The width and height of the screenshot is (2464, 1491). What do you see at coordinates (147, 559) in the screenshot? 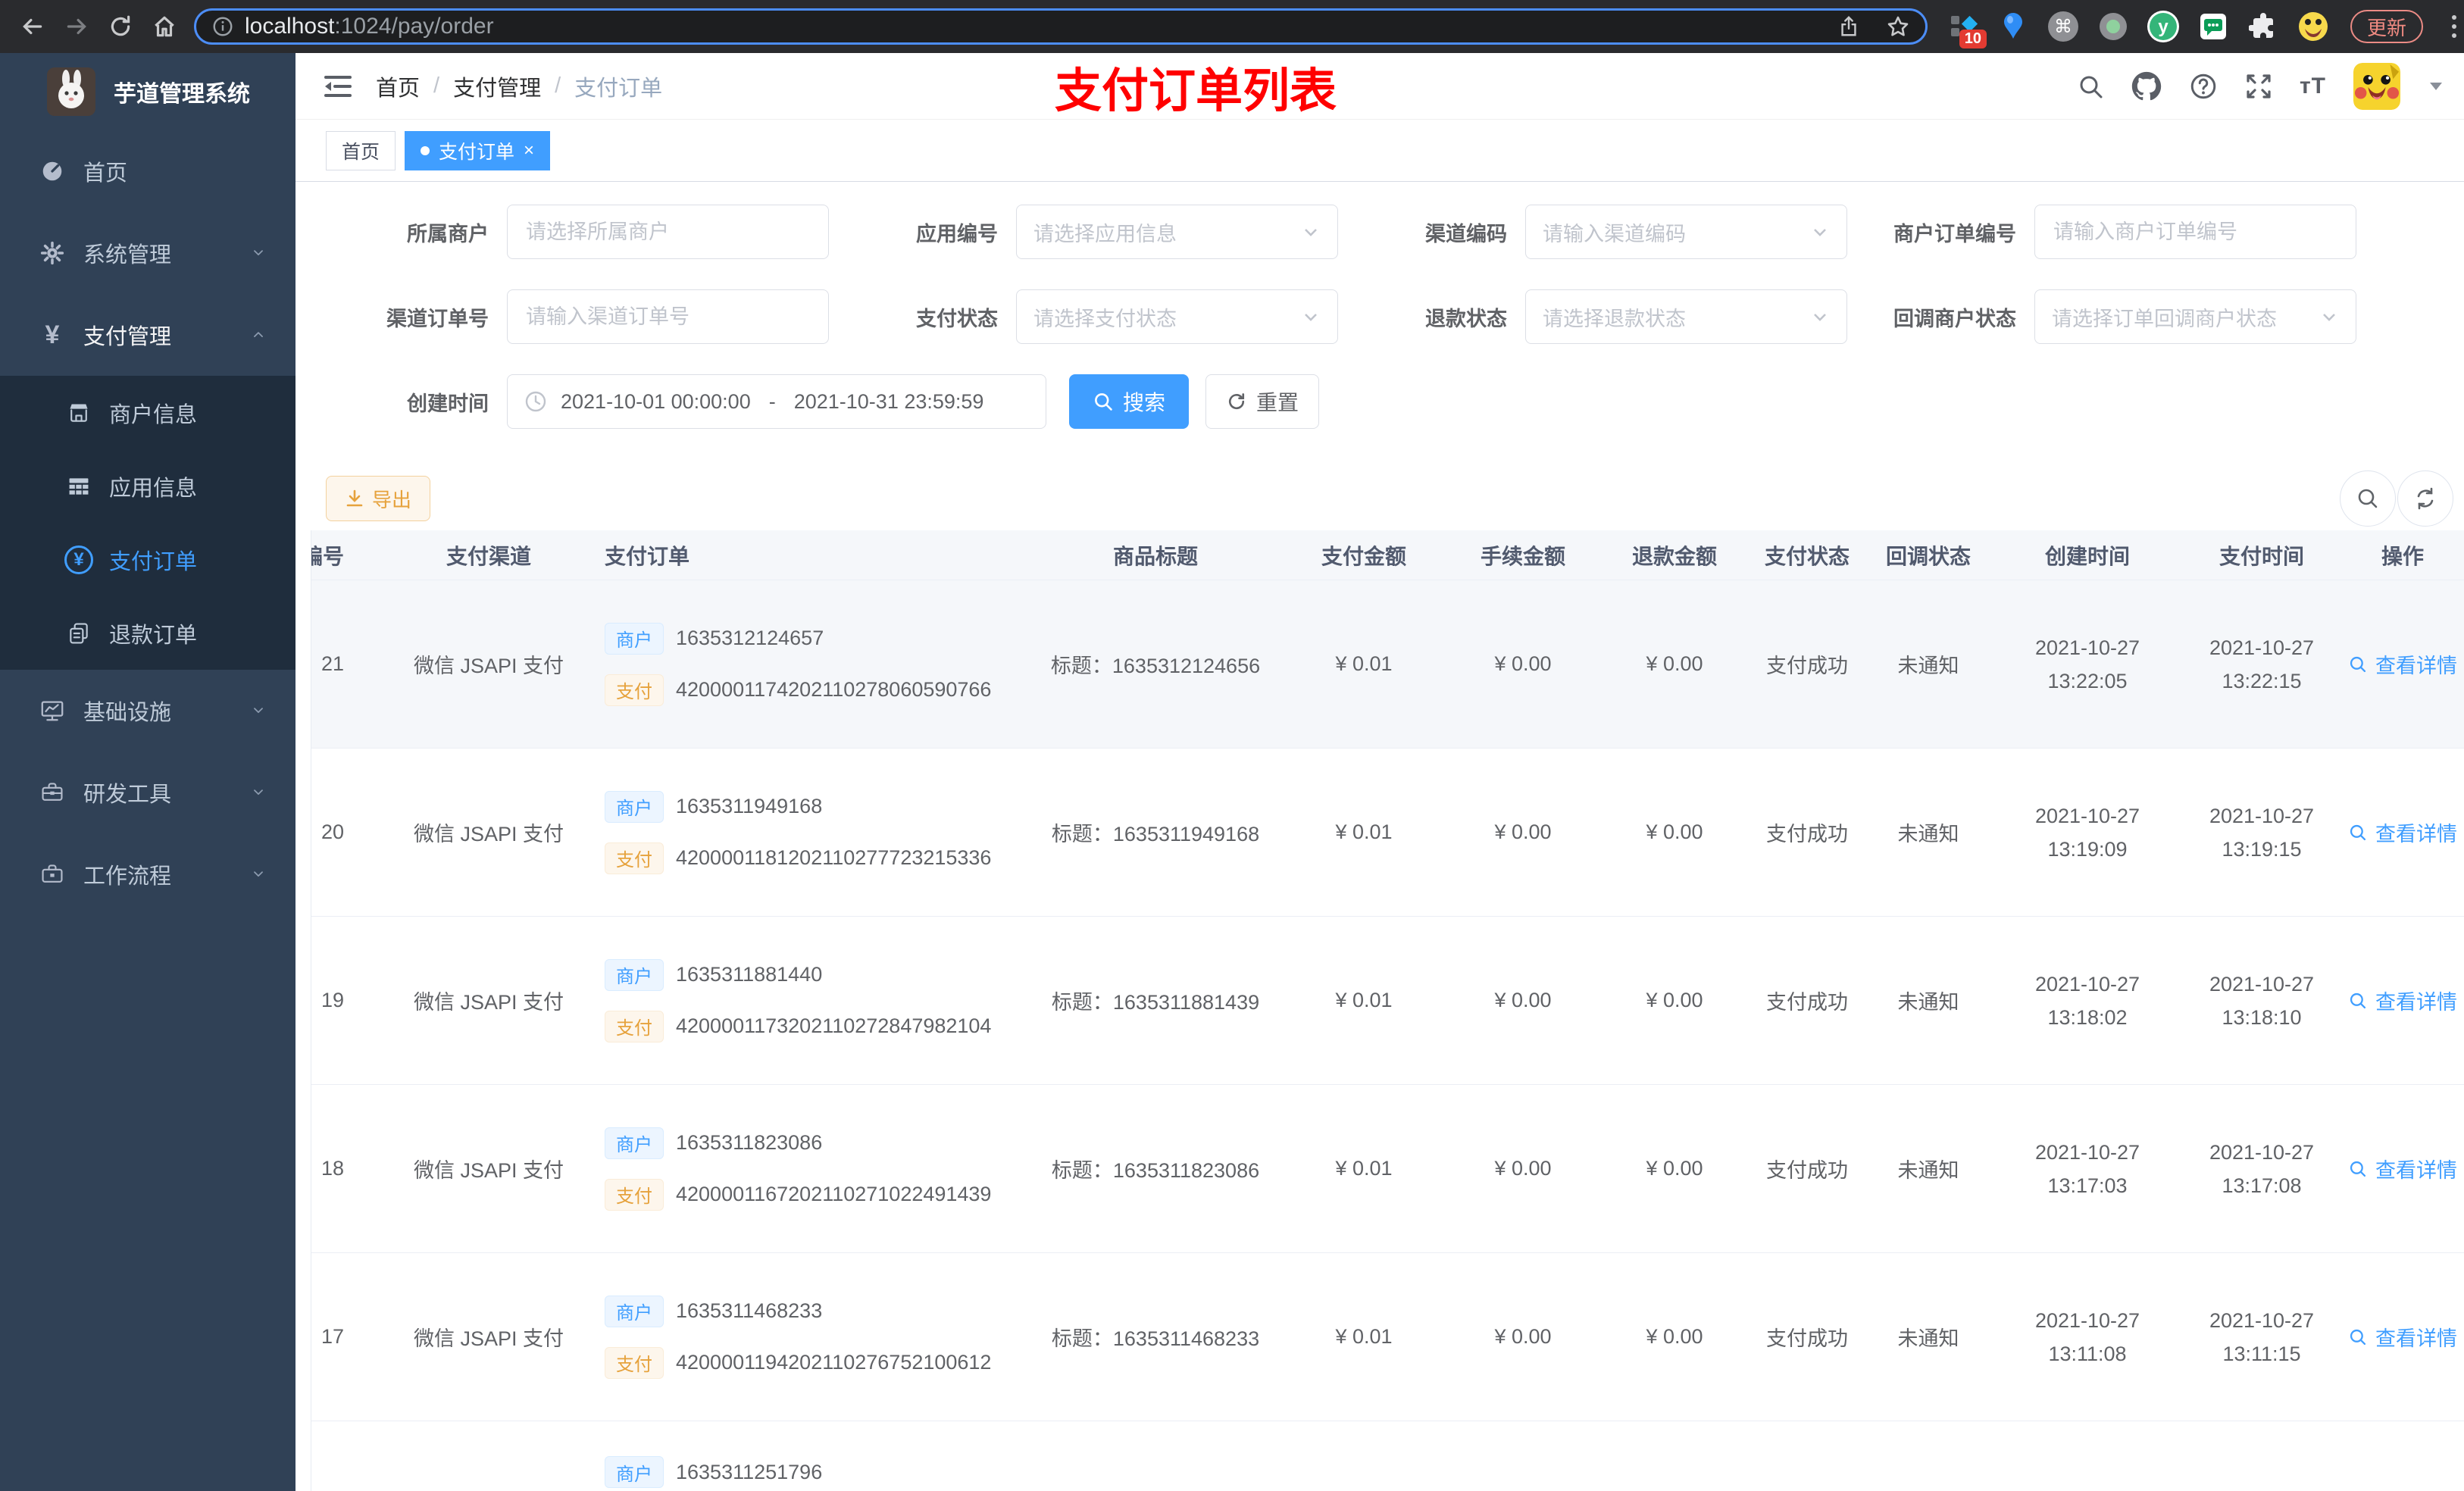
I see `sidebar-subitem-支付订单: ¥ 支付订单` at bounding box center [147, 559].